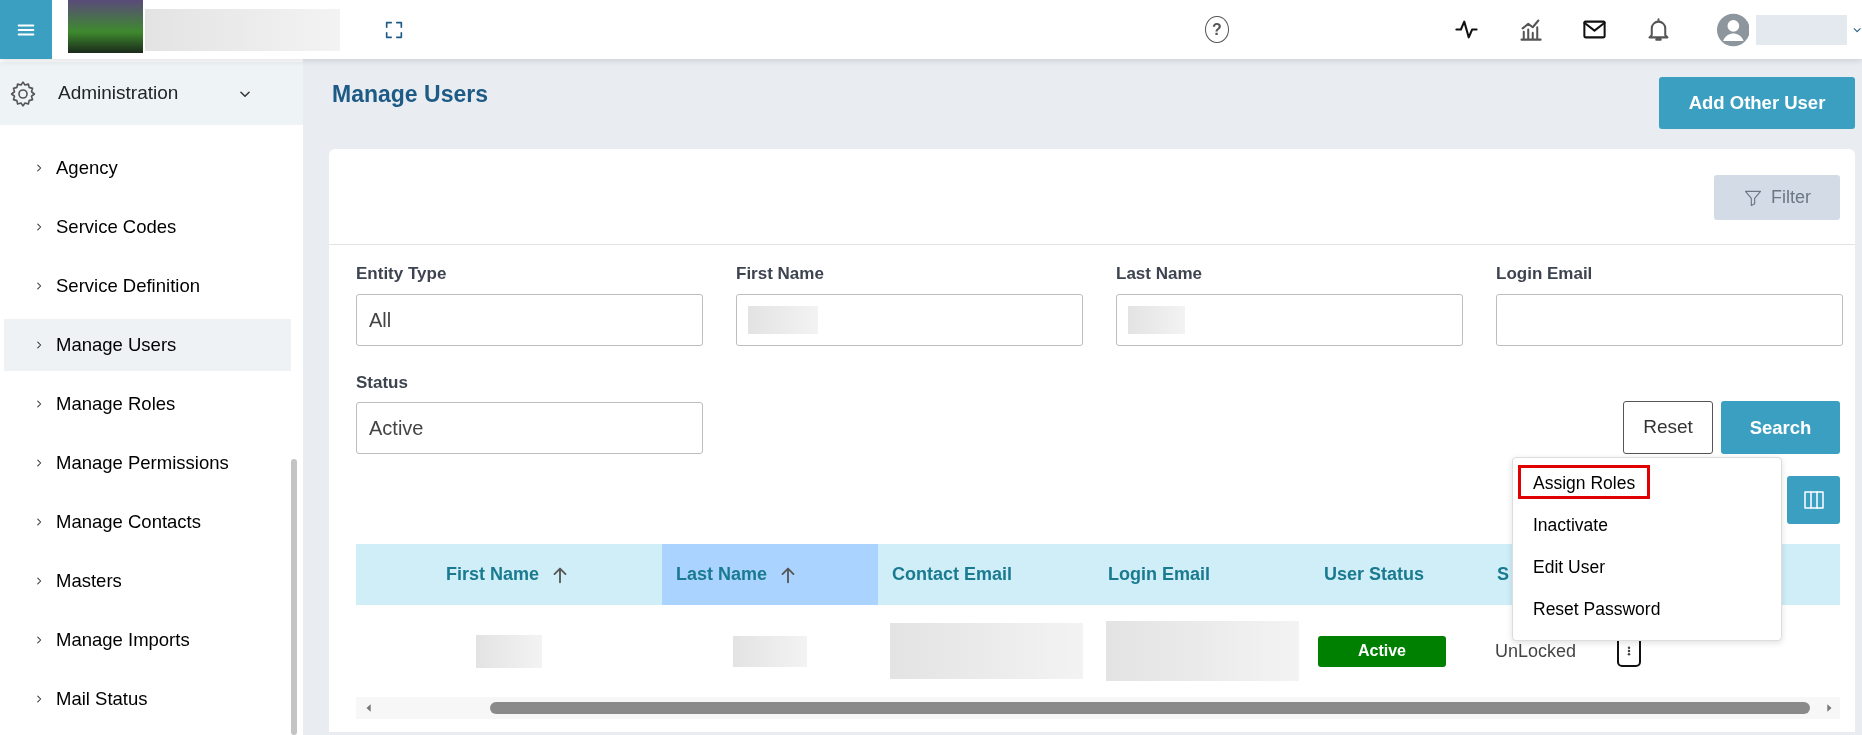 The height and width of the screenshot is (735, 1862). I want to click on column-label: User Status, so click(1374, 574).